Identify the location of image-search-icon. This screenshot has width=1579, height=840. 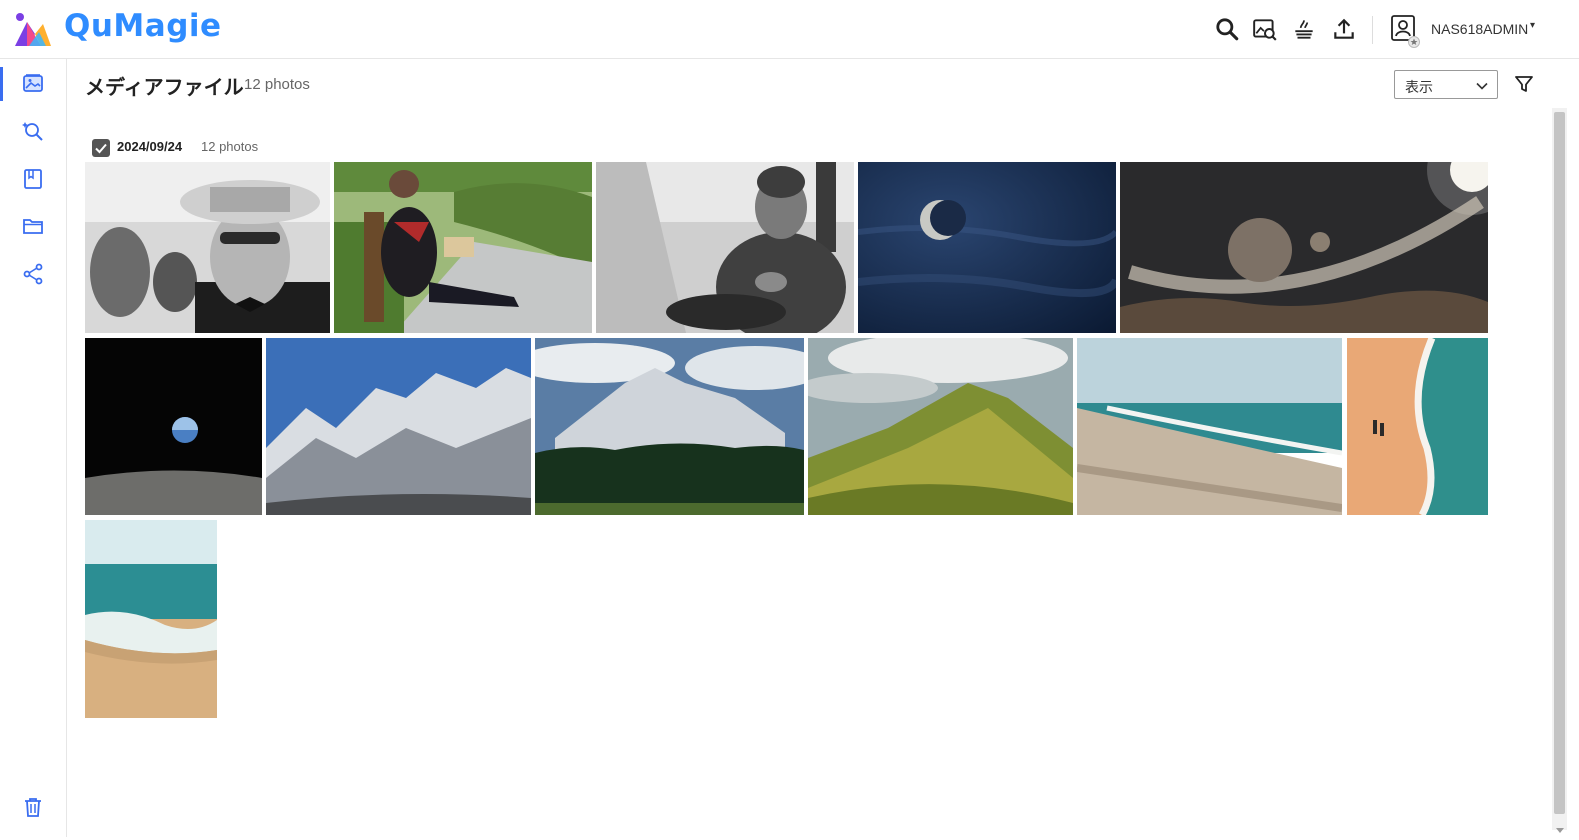
(1265, 29).